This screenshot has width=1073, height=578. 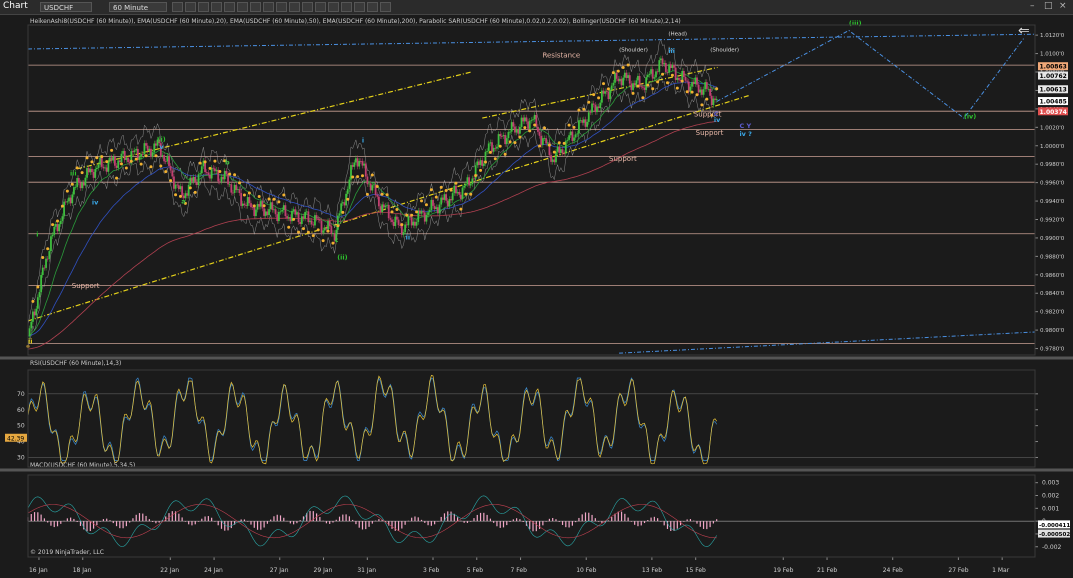 I want to click on x-tick-label: 29 Jan, so click(x=323, y=570).